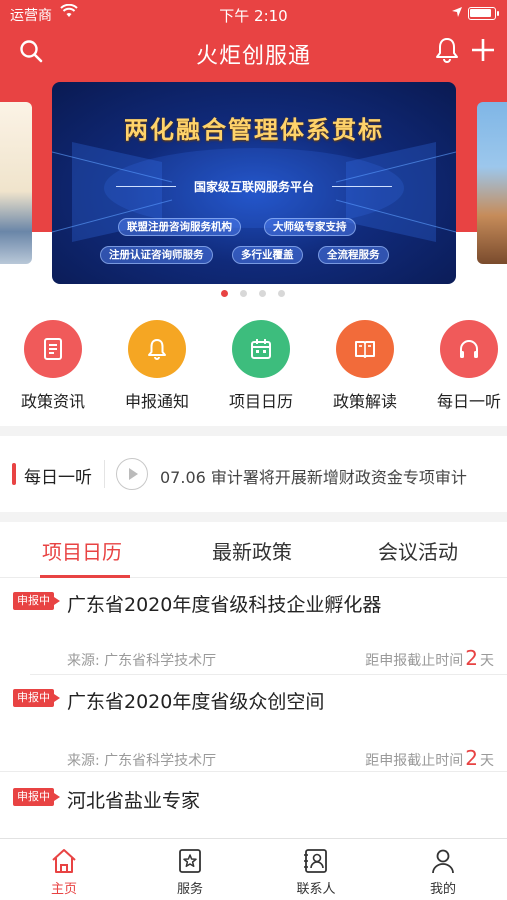 The width and height of the screenshot is (507, 900). Describe the element at coordinates (468, 401) in the screenshot. I see `shortcut-label: 每日一听` at that location.